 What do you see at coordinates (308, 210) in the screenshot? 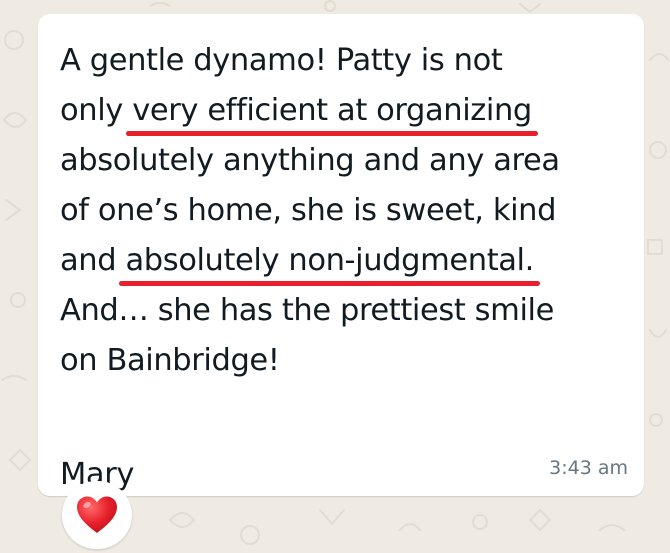
I see `message-line-text: of one’s home, she is sweet, kind` at bounding box center [308, 210].